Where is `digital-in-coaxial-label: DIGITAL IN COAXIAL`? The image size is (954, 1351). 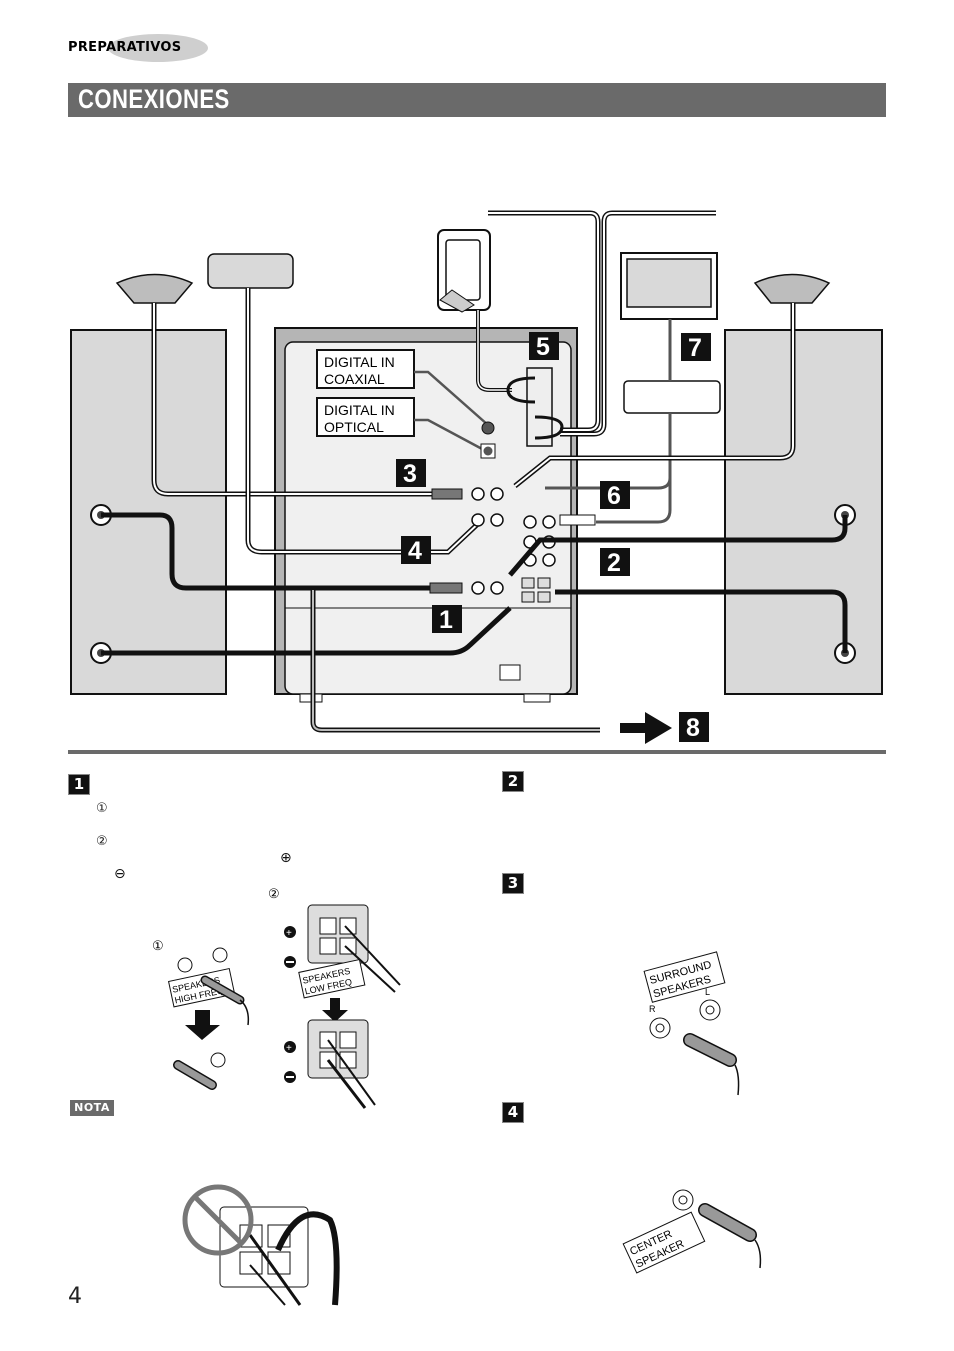 digital-in-coaxial-label: DIGITAL IN COAXIAL is located at coordinates (365, 369).